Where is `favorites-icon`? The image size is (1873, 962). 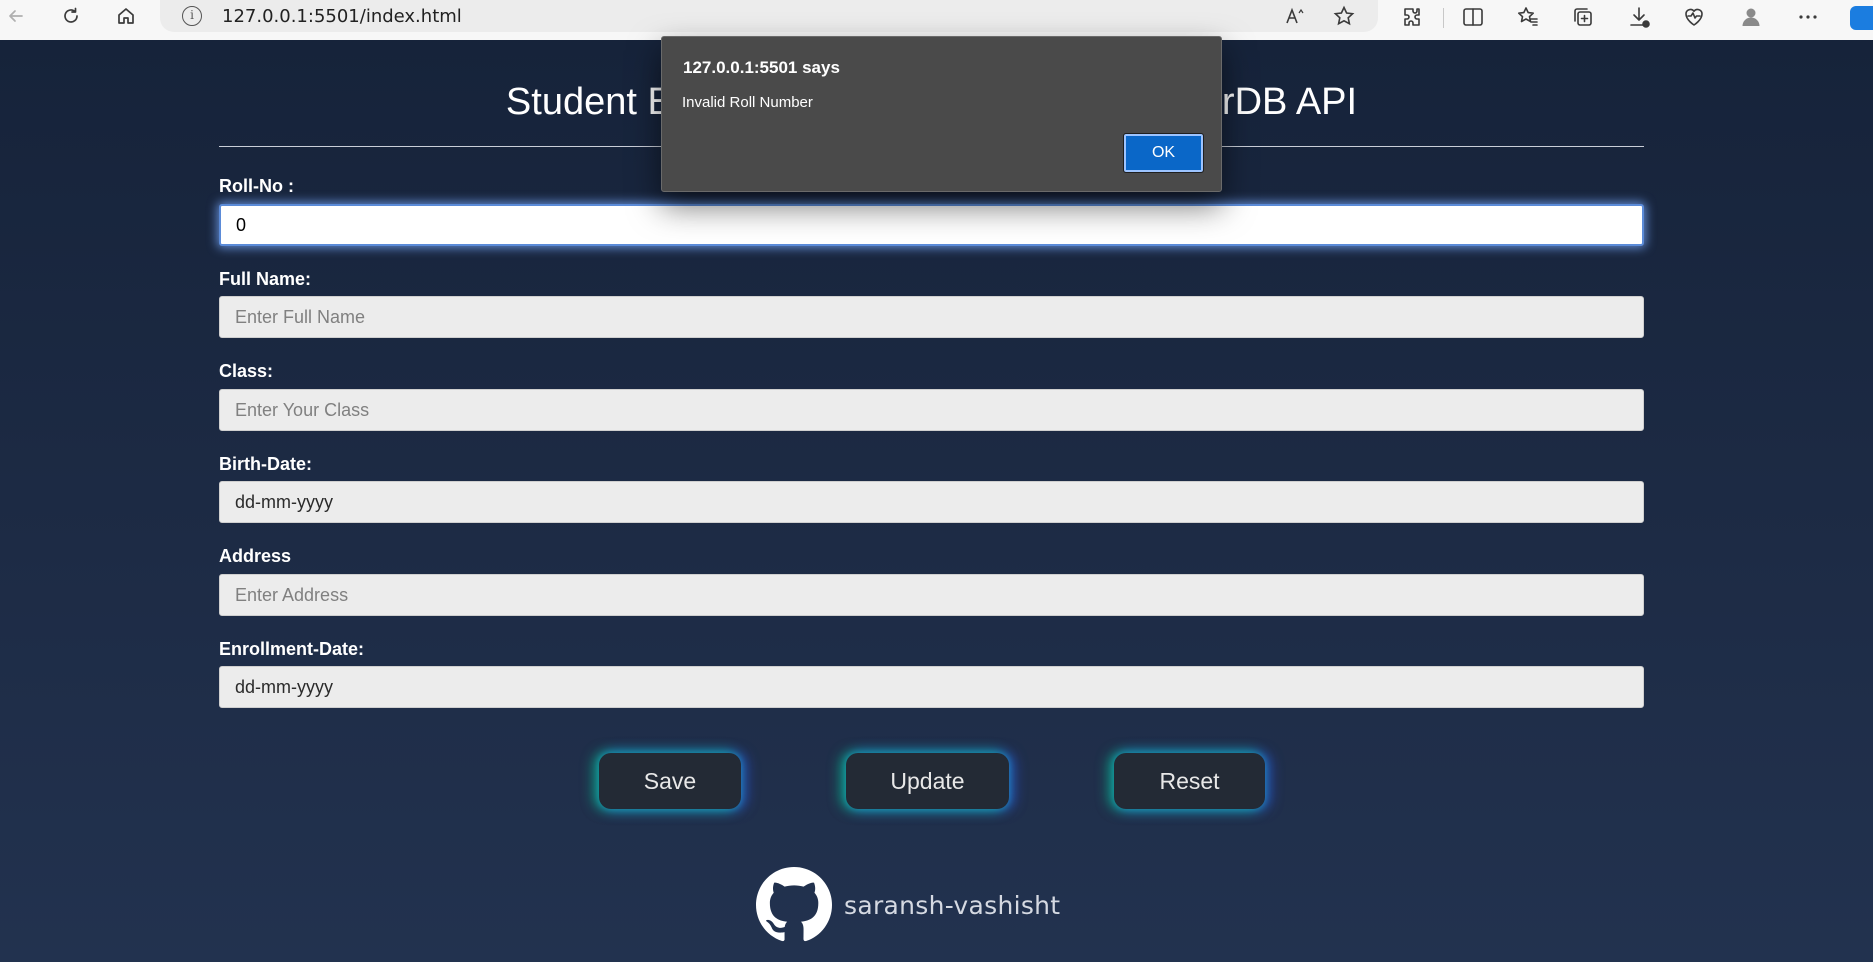
favorites-icon is located at coordinates (1528, 17).